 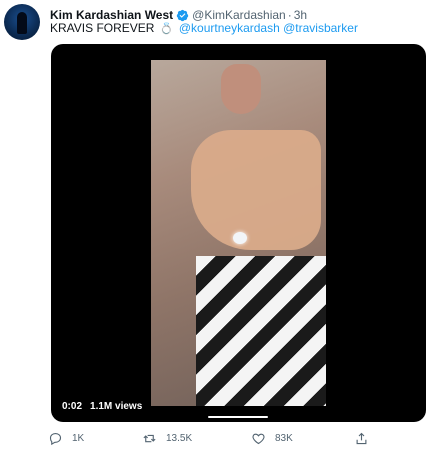 I want to click on ring-emoji-icon: 💍, so click(x=166, y=29).